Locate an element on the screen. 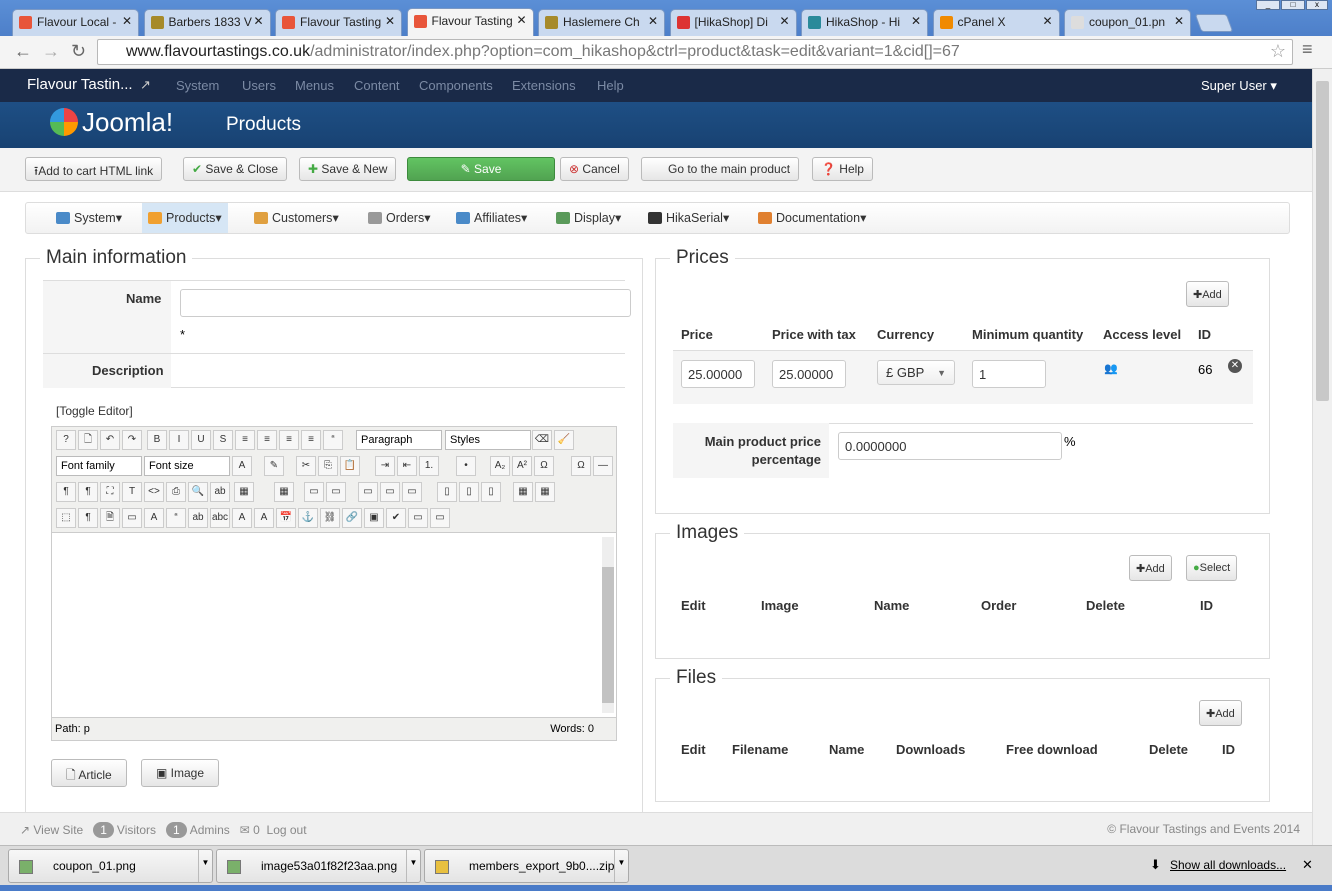 This screenshot has width=1332, height=891. submenu-orders: Orders▾ is located at coordinates (399, 218).